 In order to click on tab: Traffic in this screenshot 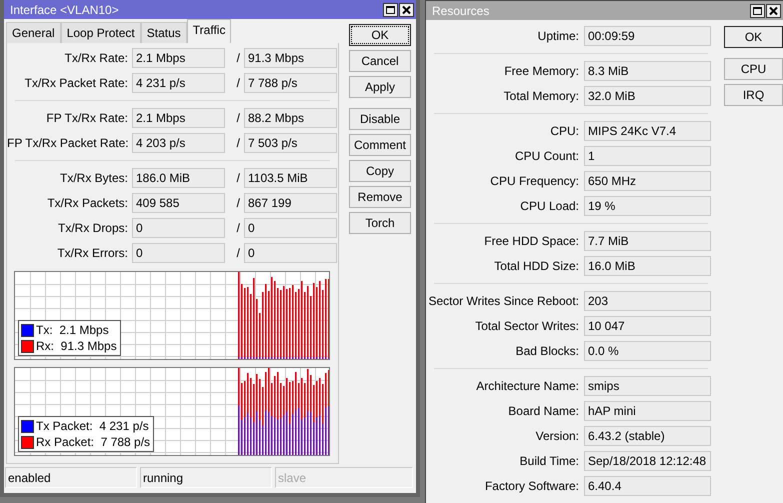, I will do `click(209, 31)`.